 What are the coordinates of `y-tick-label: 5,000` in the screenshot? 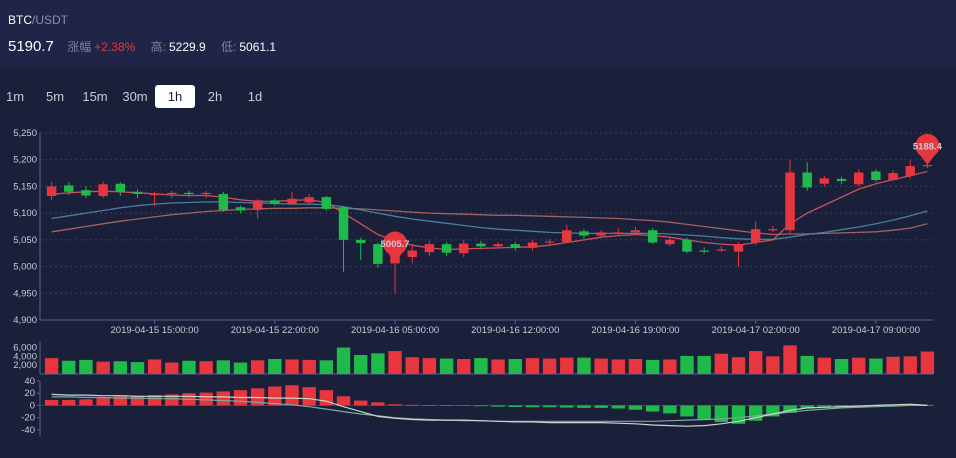 It's located at (25, 267).